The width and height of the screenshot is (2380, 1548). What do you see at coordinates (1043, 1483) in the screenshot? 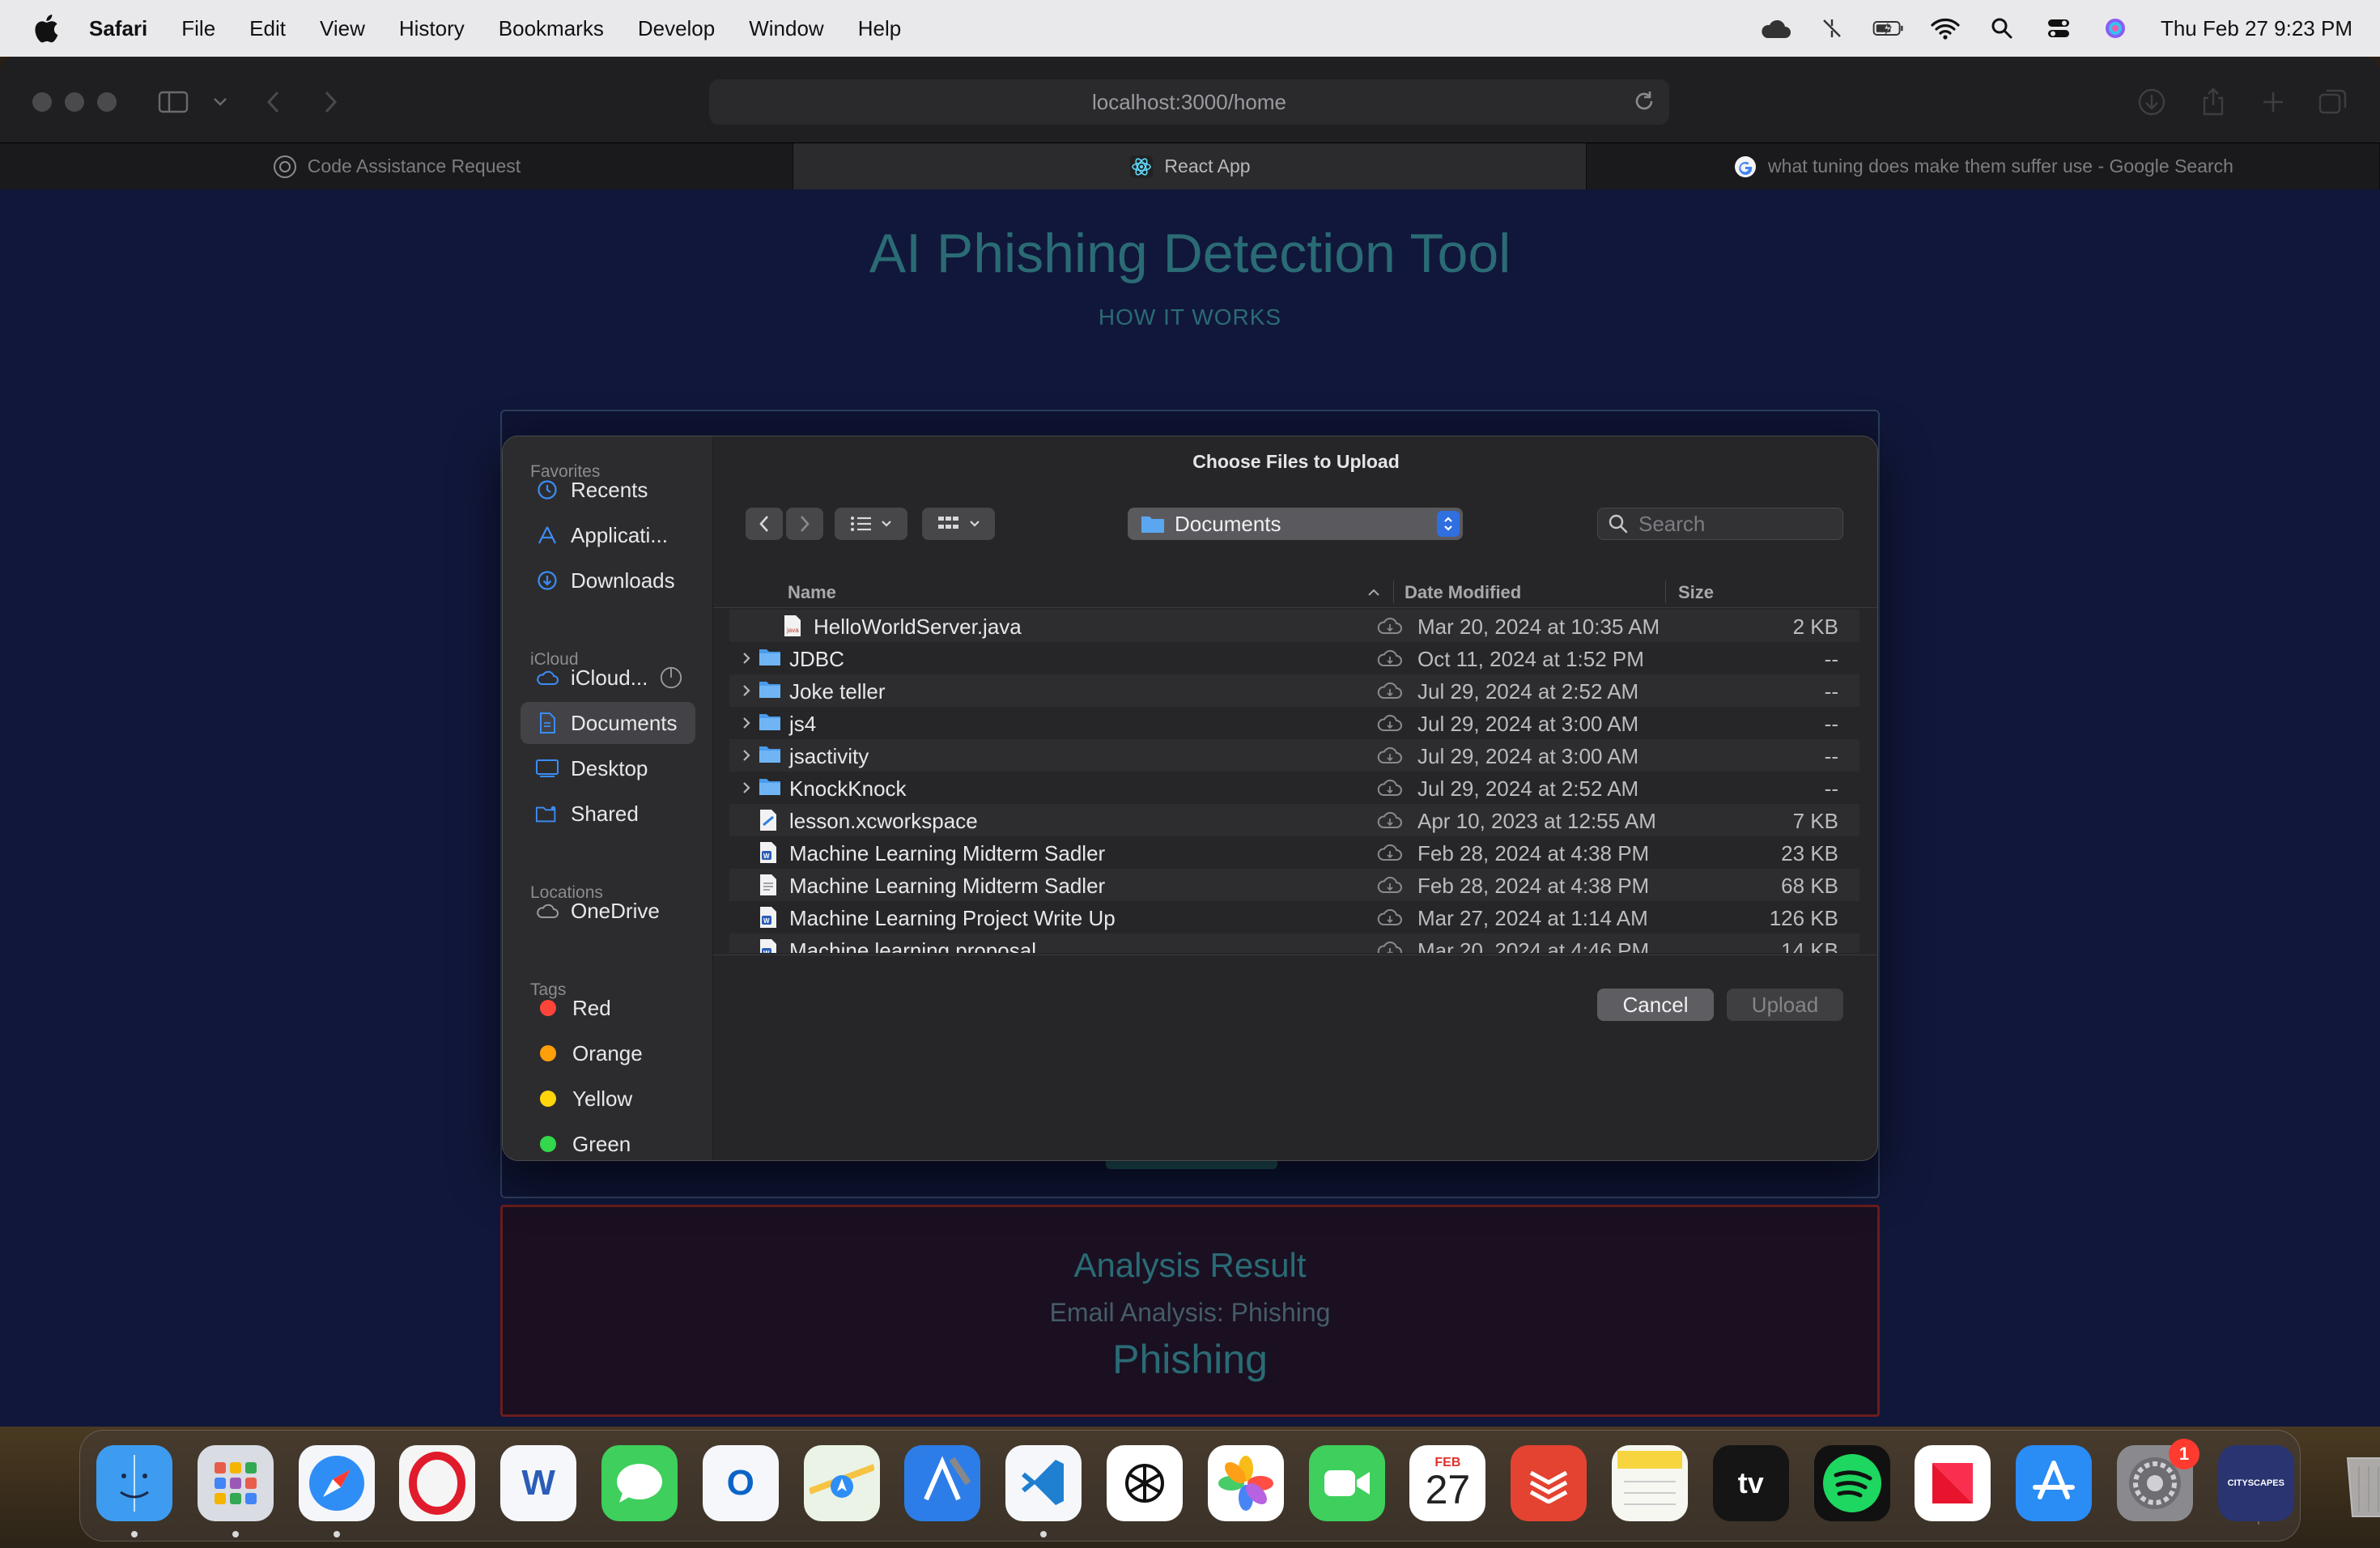
I see `dock-vscode-icon` at bounding box center [1043, 1483].